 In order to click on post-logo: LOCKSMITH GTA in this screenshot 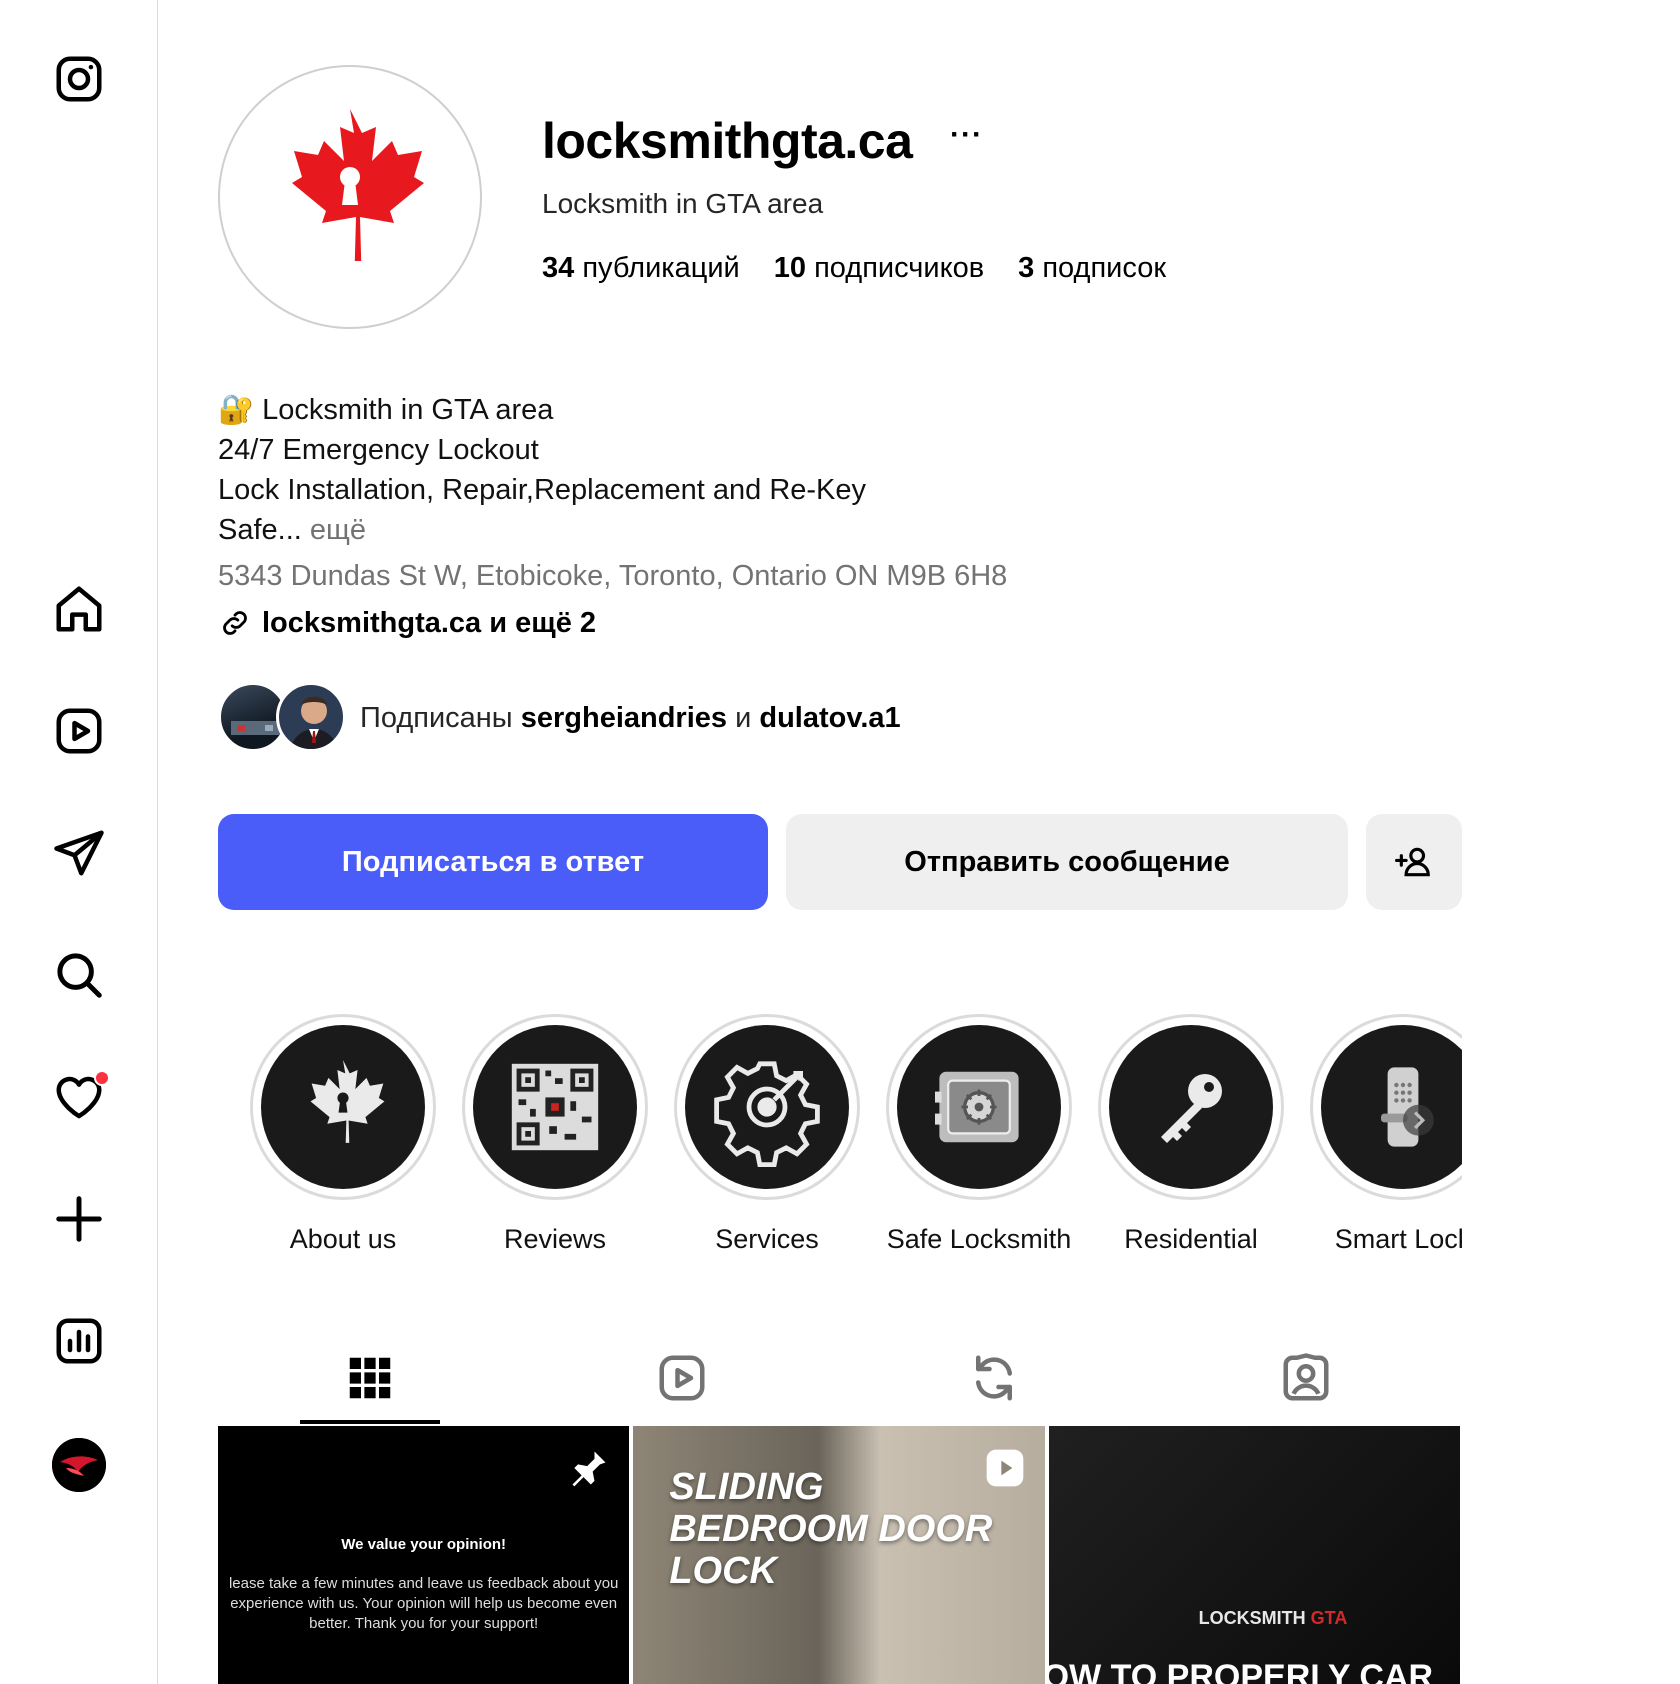, I will do `click(1273, 1618)`.